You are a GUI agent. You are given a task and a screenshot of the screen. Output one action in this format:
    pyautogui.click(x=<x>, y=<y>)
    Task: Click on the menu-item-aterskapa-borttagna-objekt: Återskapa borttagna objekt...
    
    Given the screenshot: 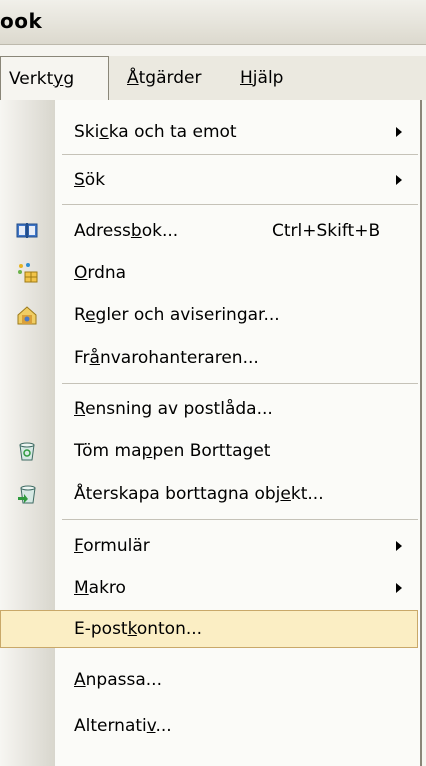 What is the action you would take?
    pyautogui.click(x=209, y=494)
    